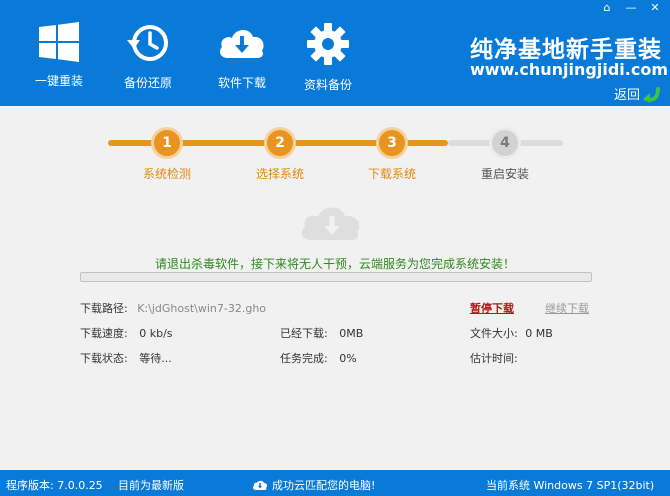 The height and width of the screenshot is (496, 670). I want to click on state-label: 下载状态:, so click(104, 358).